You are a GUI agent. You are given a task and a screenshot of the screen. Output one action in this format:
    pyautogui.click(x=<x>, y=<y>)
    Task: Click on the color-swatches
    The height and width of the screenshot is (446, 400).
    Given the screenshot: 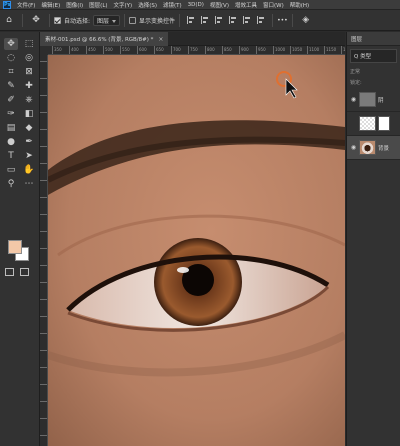 What is the action you would take?
    pyautogui.click(x=21, y=251)
    